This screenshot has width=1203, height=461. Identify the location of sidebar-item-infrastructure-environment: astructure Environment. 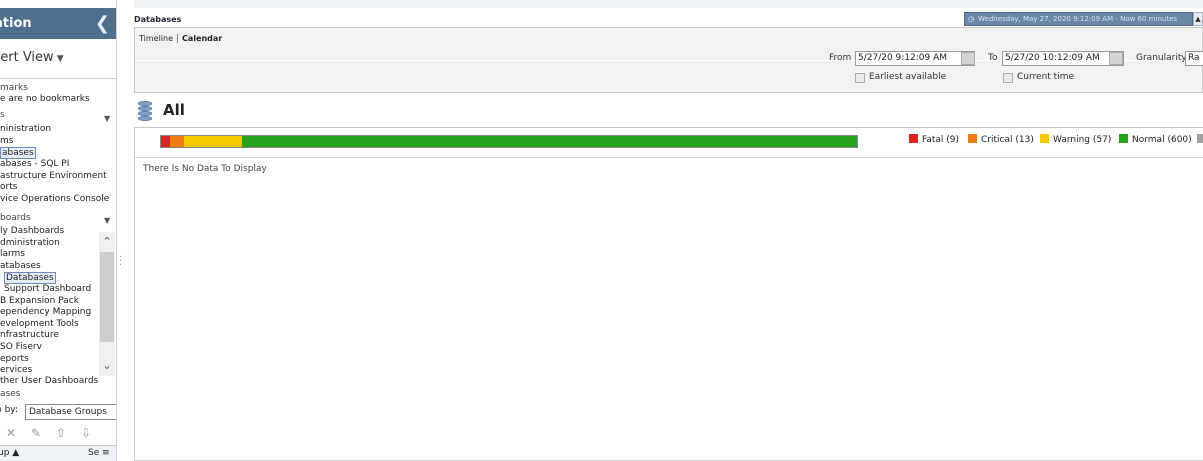
(53, 176).